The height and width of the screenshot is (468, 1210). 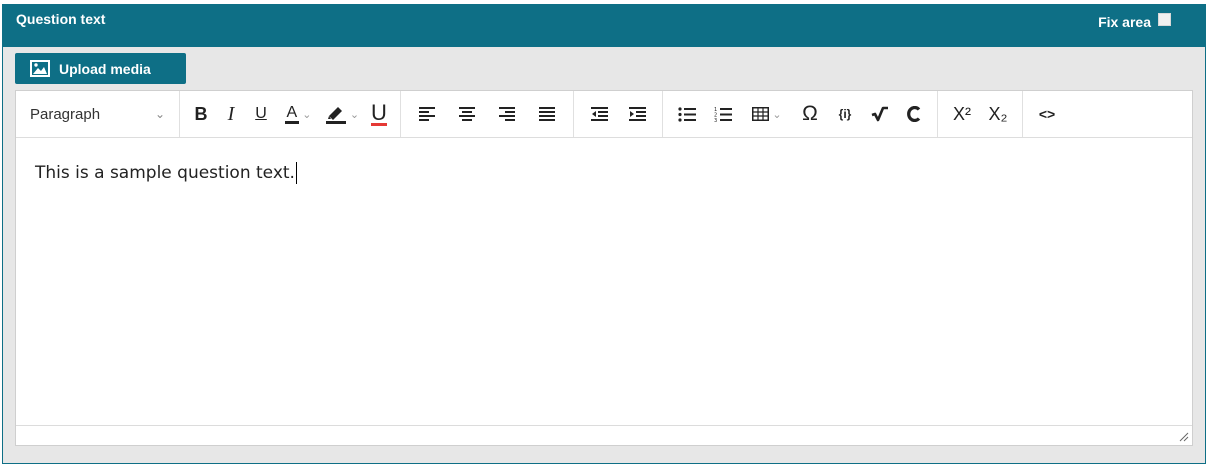 I want to click on underline-button: U, so click(x=261, y=114).